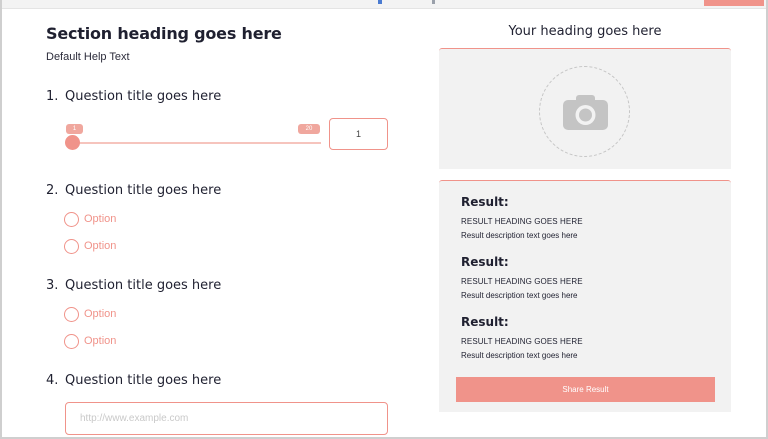  Describe the element at coordinates (52, 380) in the screenshot. I see `question-number: 4.` at that location.